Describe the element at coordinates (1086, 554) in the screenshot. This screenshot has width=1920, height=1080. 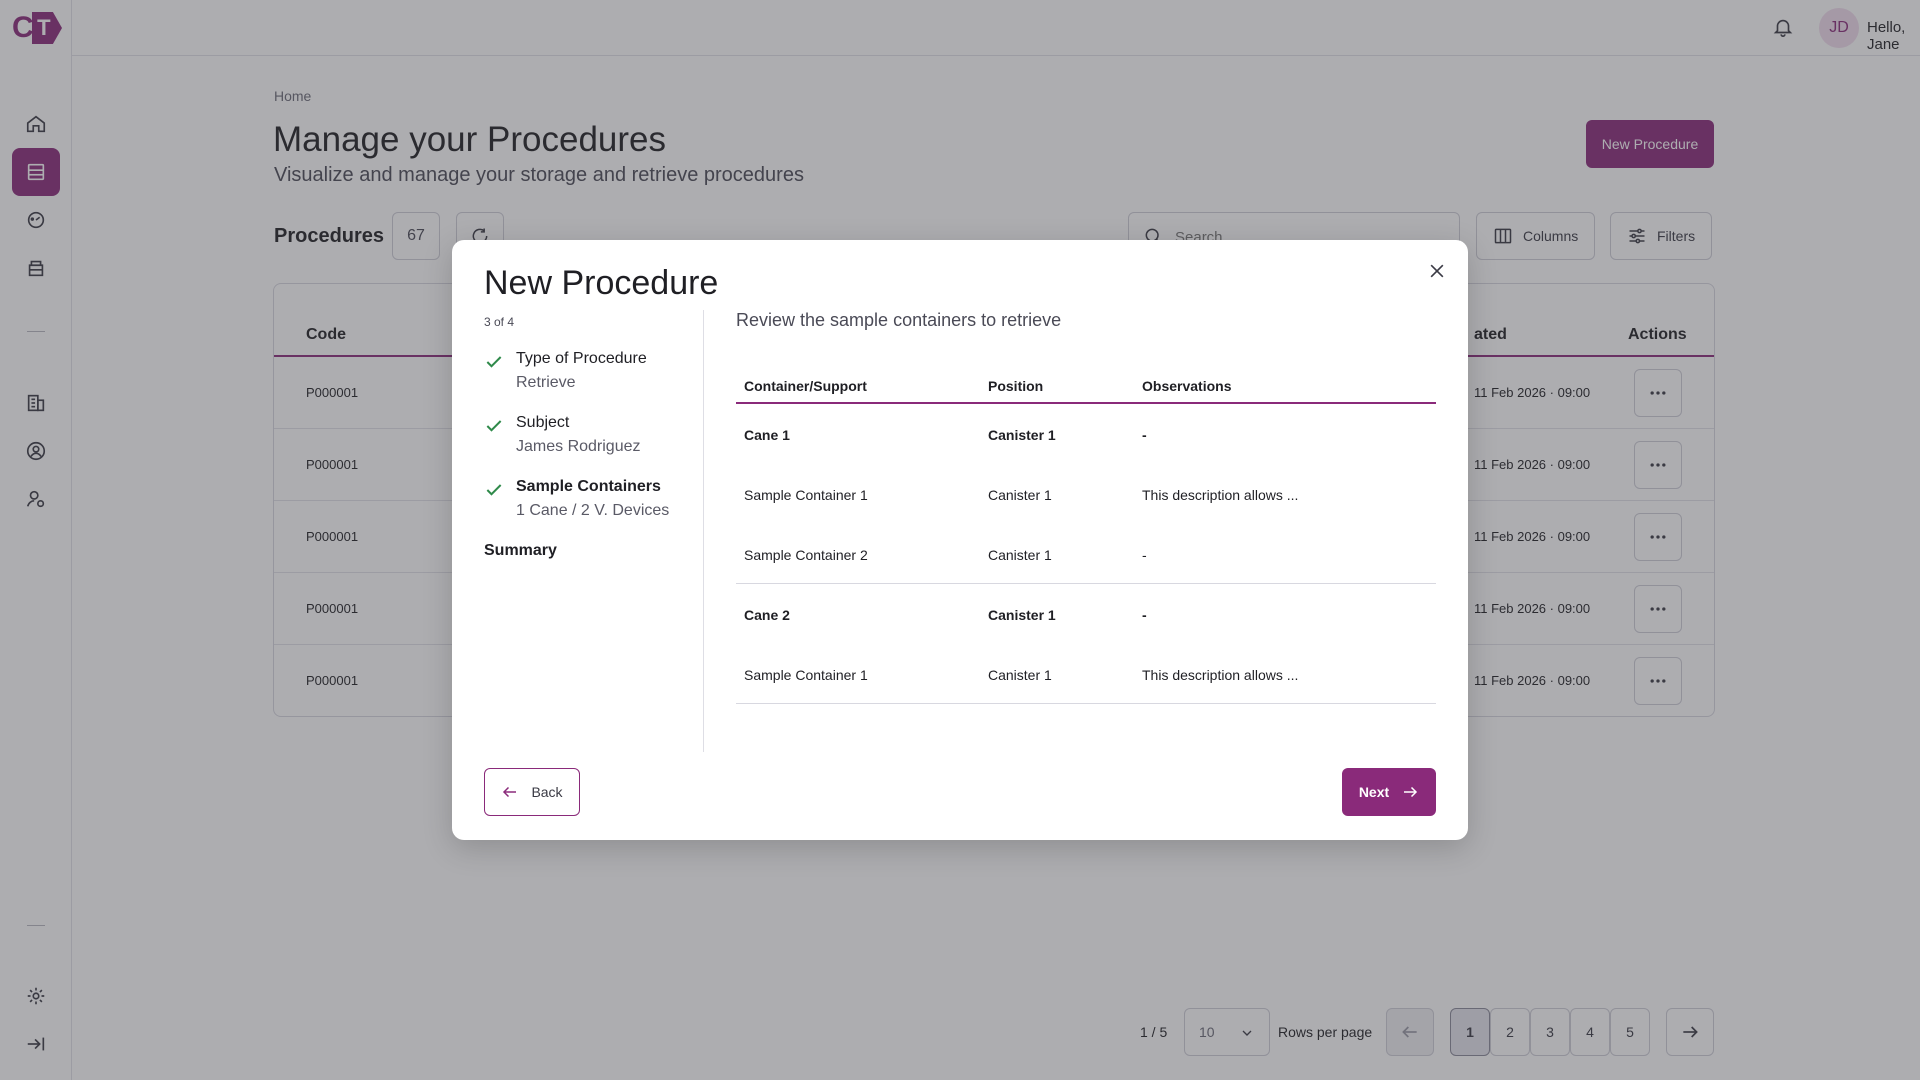
I see `table-row: Sample Container 2 Canister 1 -` at that location.